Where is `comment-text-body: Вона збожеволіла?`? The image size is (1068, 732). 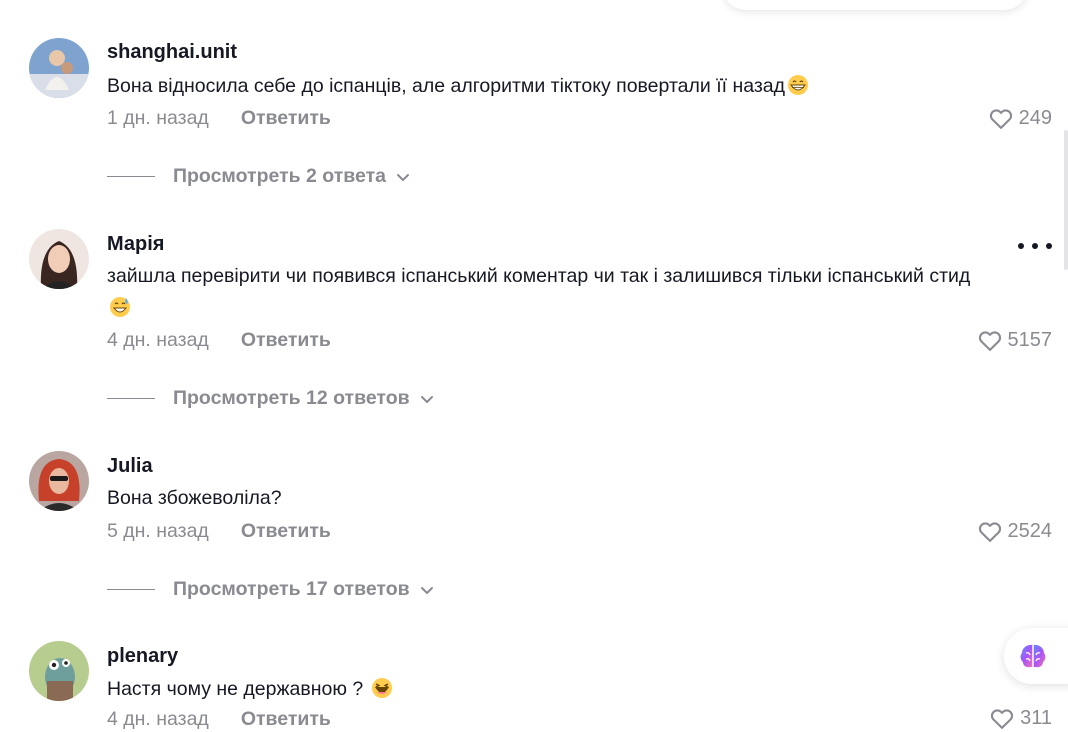
comment-text-body: Вона збожеволіла? is located at coordinates (194, 498).